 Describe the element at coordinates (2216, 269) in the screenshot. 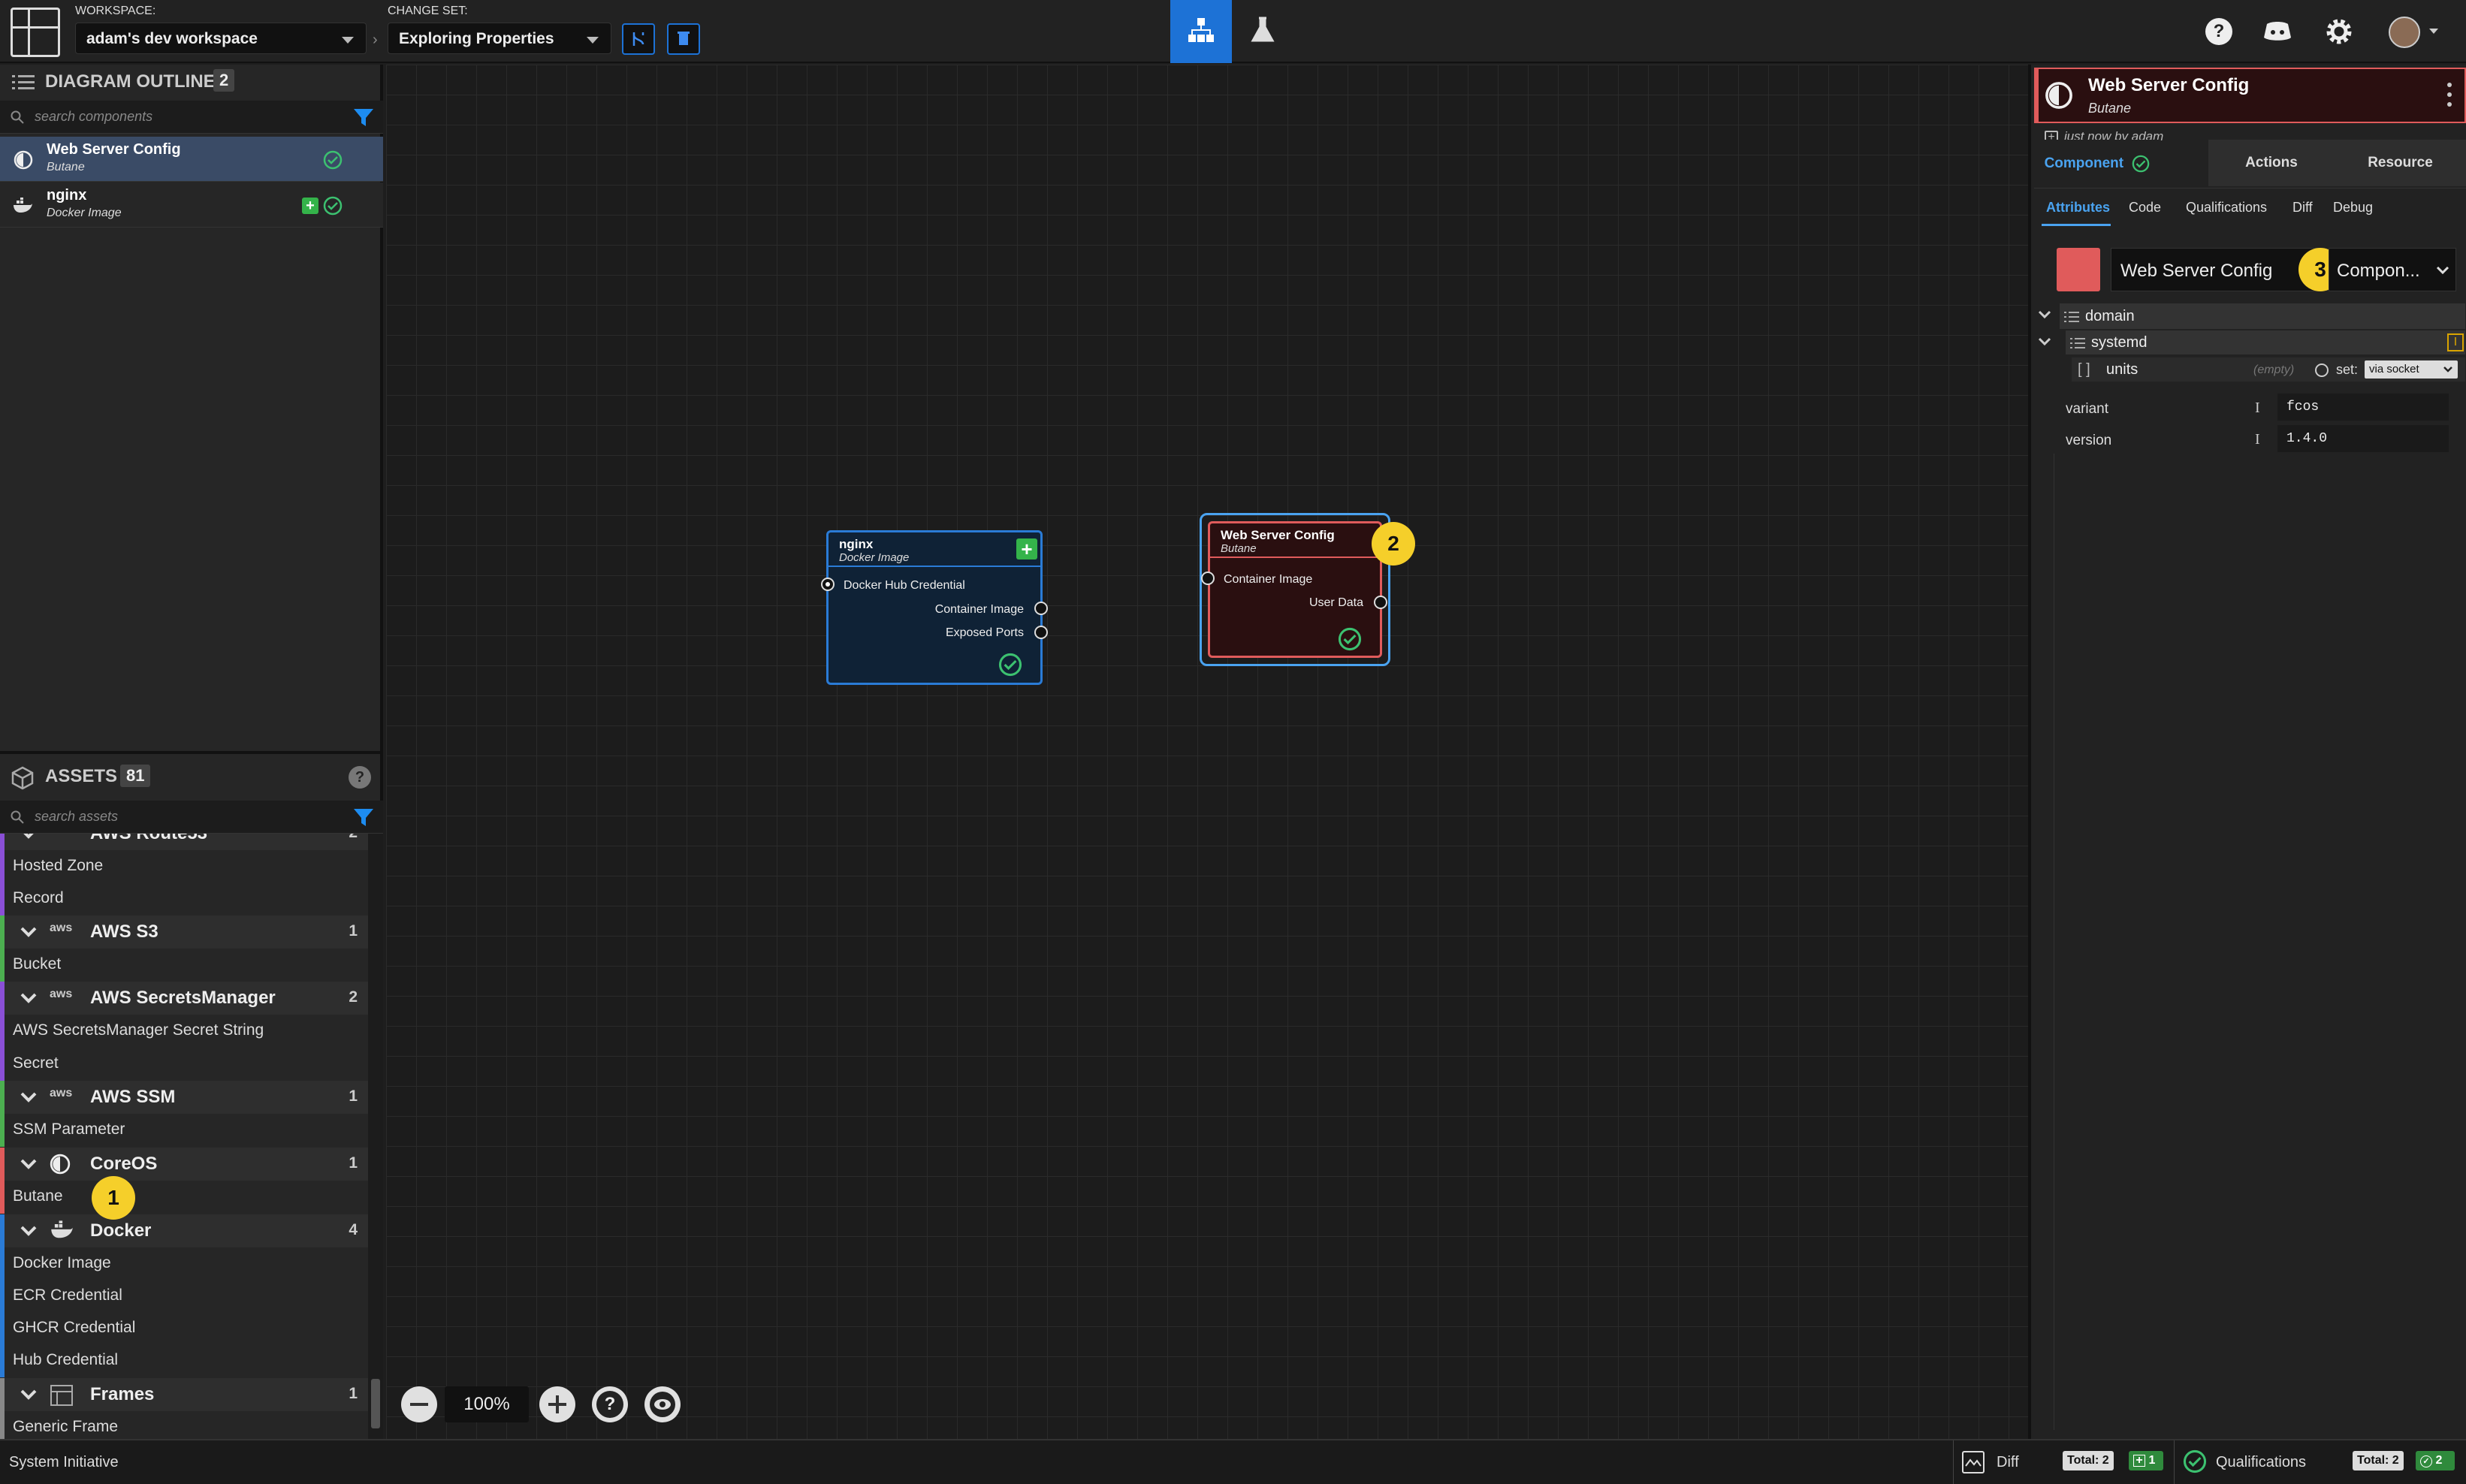

I see `component-name-input: Web Server Config` at that location.